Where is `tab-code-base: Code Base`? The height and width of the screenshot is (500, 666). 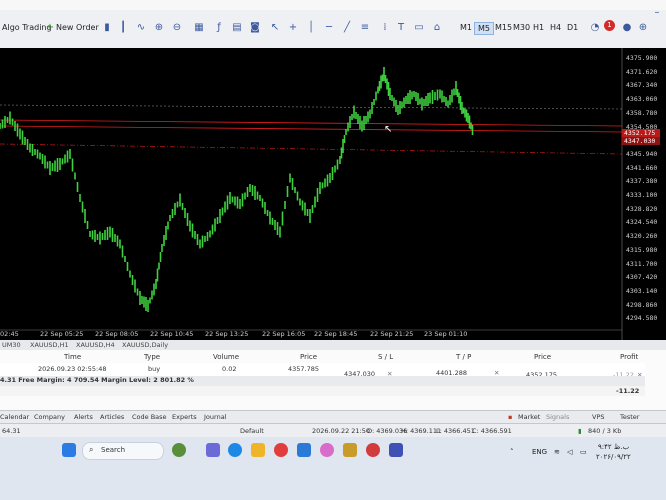 tab-code-base: Code Base is located at coordinates (149, 417).